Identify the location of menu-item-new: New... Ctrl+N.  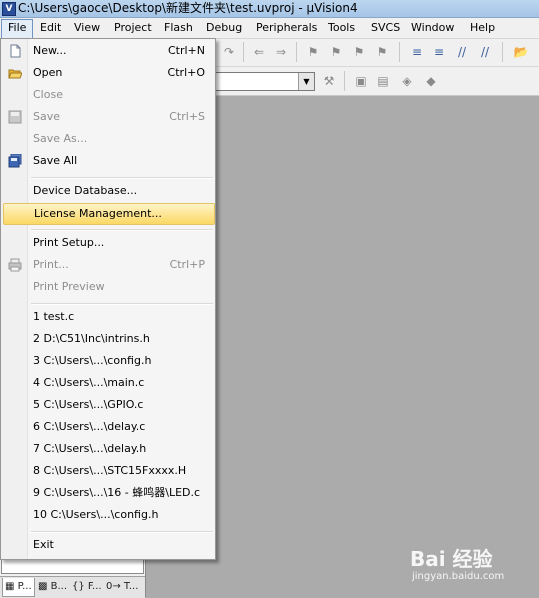
(108, 51).